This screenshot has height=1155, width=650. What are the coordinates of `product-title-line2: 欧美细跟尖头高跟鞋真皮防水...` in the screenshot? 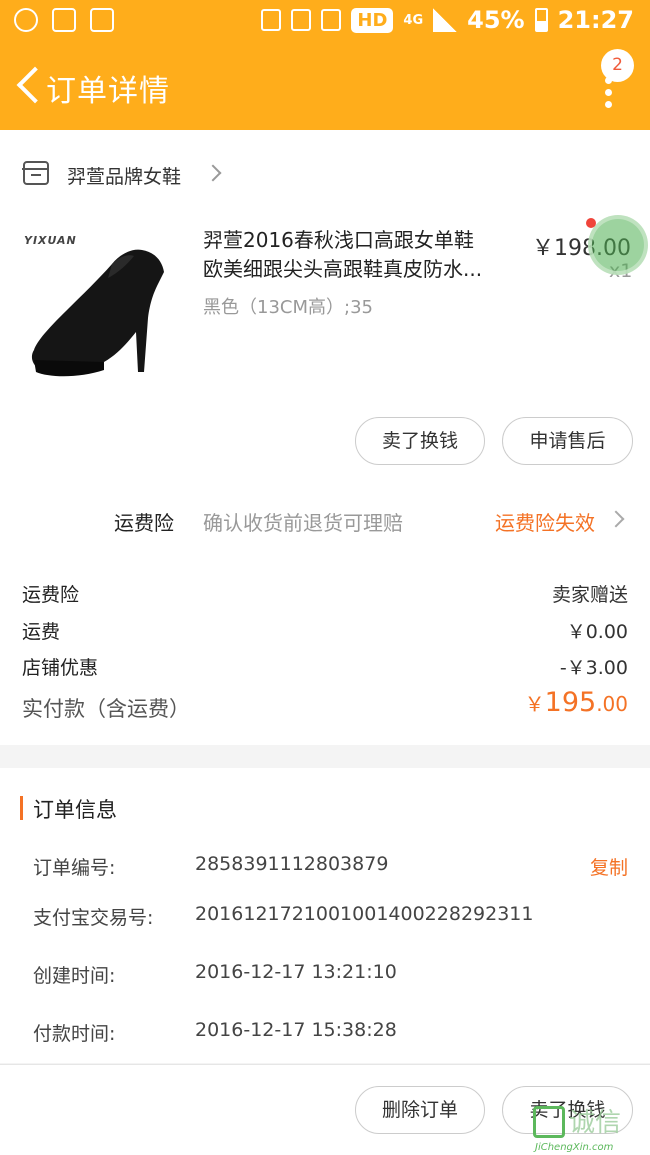 It's located at (343, 269).